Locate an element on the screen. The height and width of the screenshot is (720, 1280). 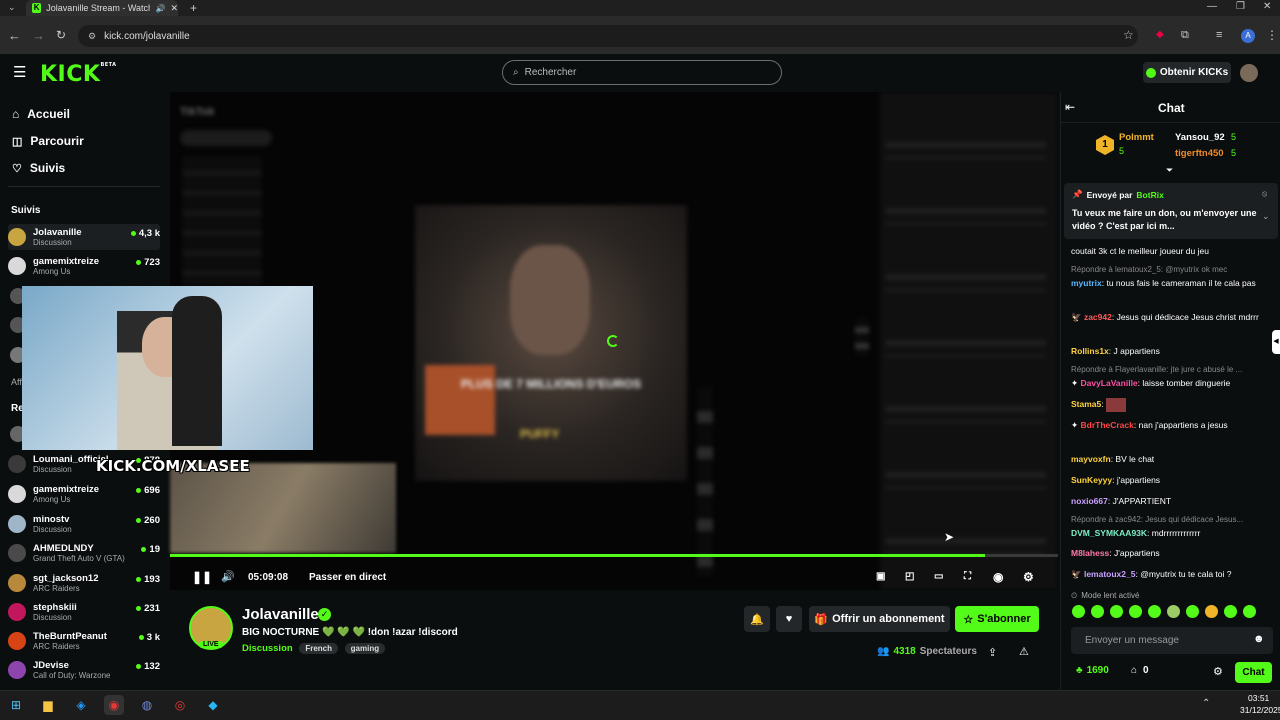
emoji-picker-icon: ☻ is located at coordinates (1259, 639).